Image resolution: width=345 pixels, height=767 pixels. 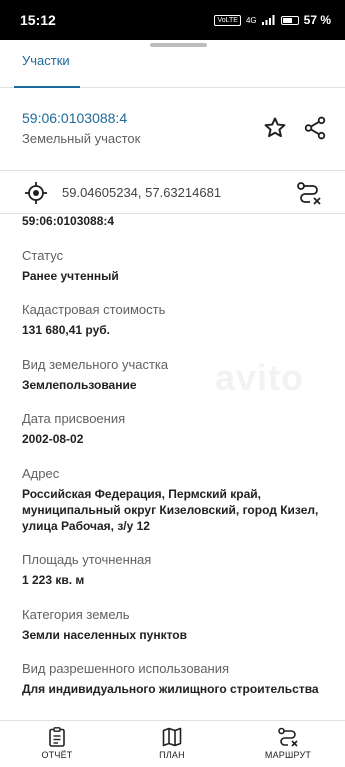 I want to click on field-label: Площадь уточненная, so click(x=87, y=559).